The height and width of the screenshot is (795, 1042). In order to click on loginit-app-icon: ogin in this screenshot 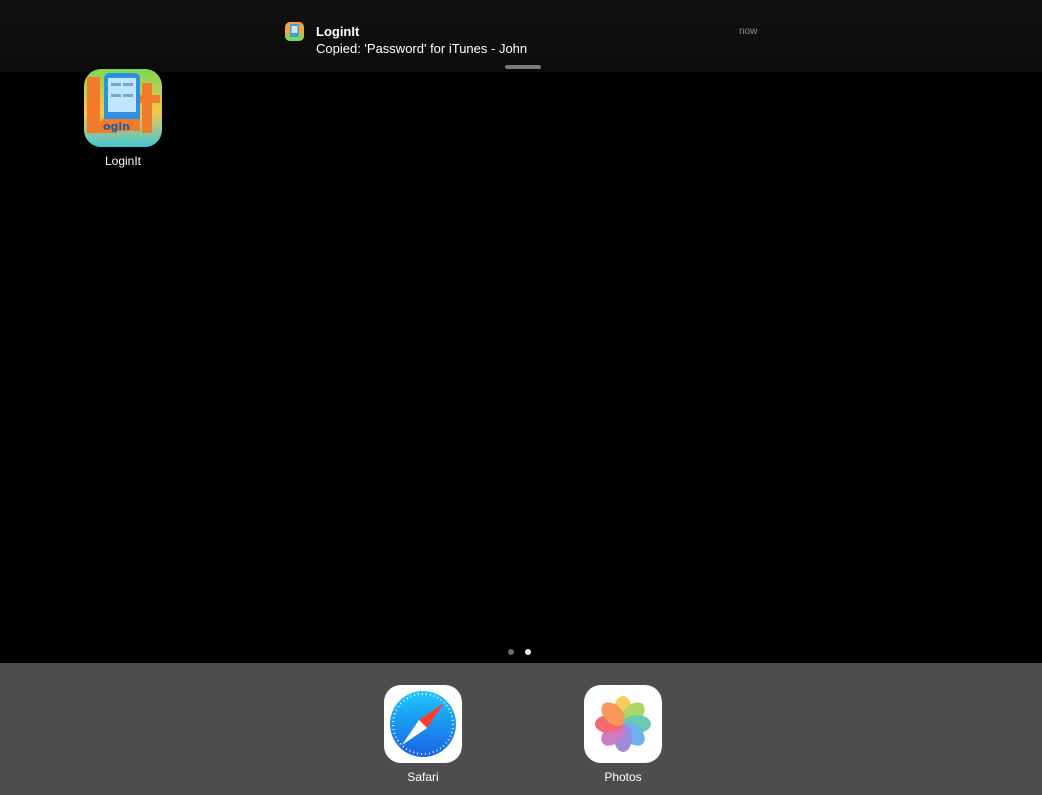, I will do `click(123, 108)`.